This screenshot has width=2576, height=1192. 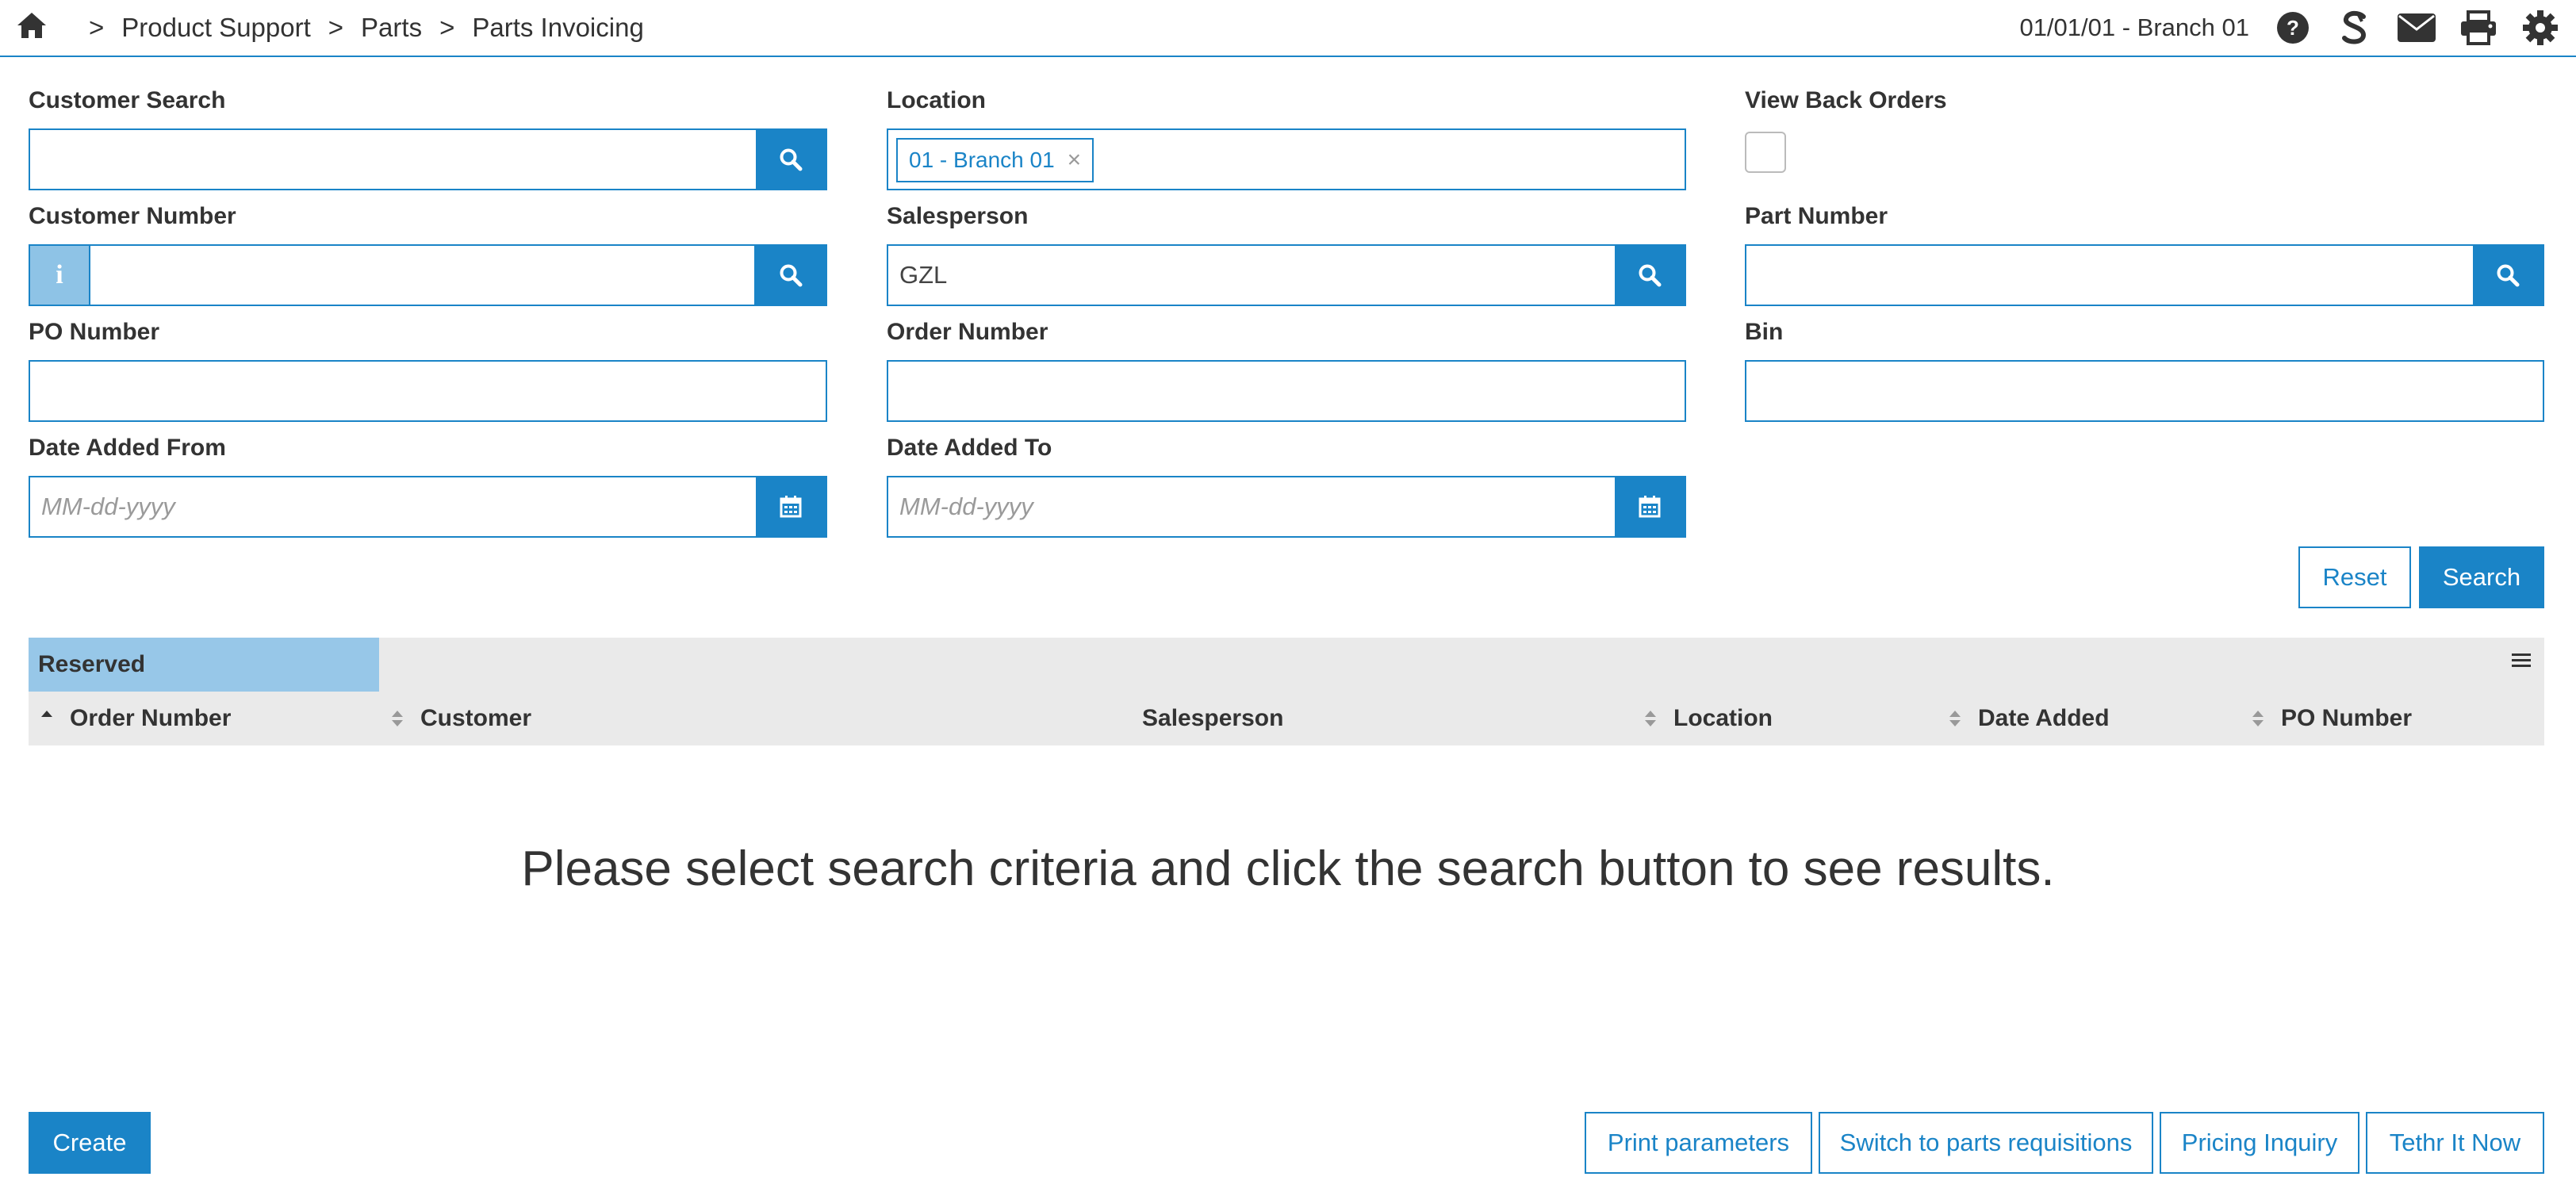 I want to click on date-added-from-input: MM-dd-yyyy, so click(x=393, y=506).